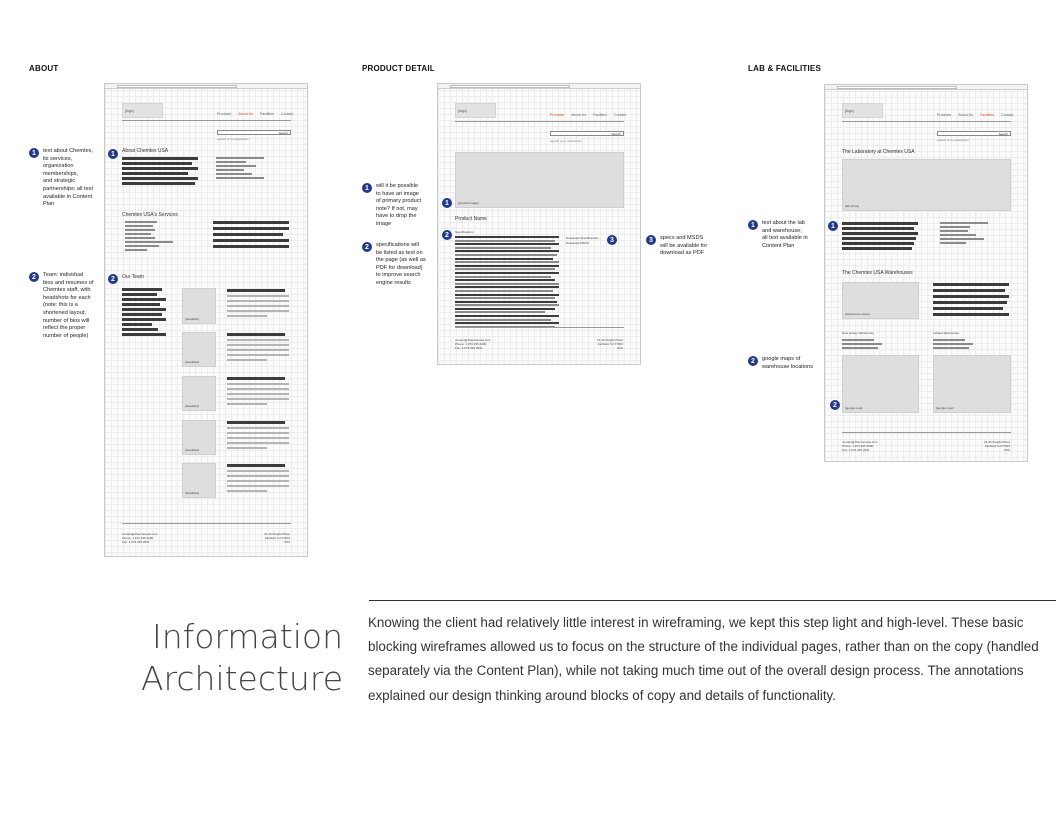 This screenshot has width=1056, height=816. Describe the element at coordinates (247, 636) in the screenshot. I see `title-line-1: Information` at that location.